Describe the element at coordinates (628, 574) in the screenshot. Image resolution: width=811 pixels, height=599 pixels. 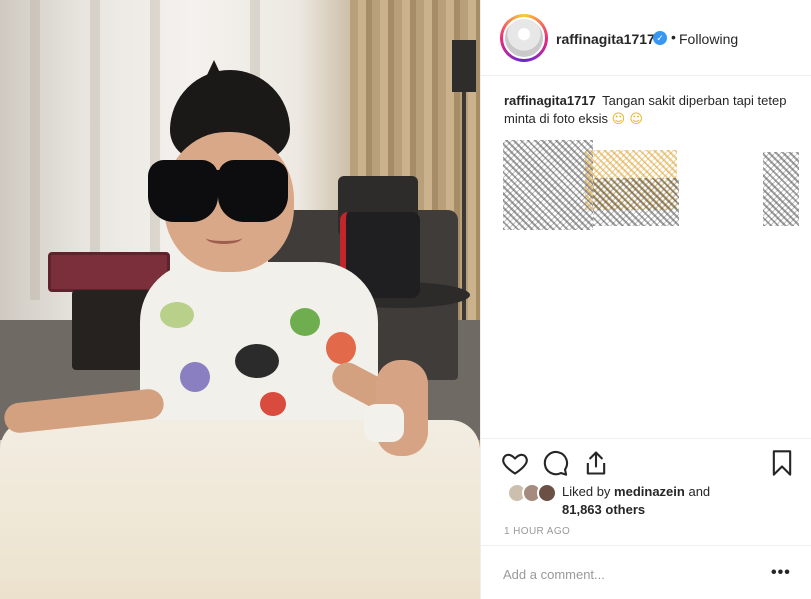
I see `comment-input` at that location.